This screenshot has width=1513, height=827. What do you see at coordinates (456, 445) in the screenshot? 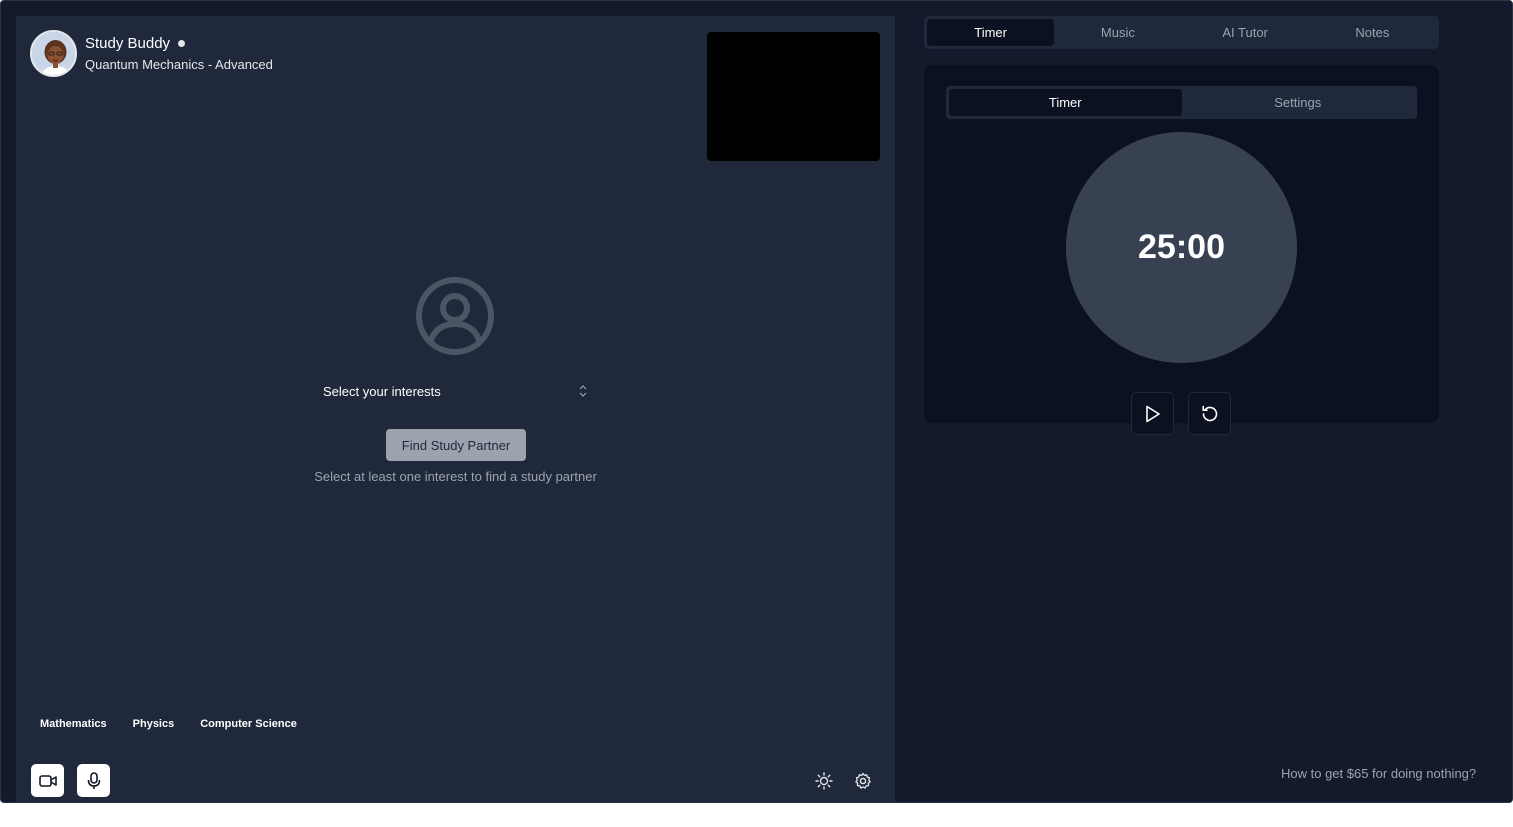
I see `find-study-partner-button: Find Study Partner` at bounding box center [456, 445].